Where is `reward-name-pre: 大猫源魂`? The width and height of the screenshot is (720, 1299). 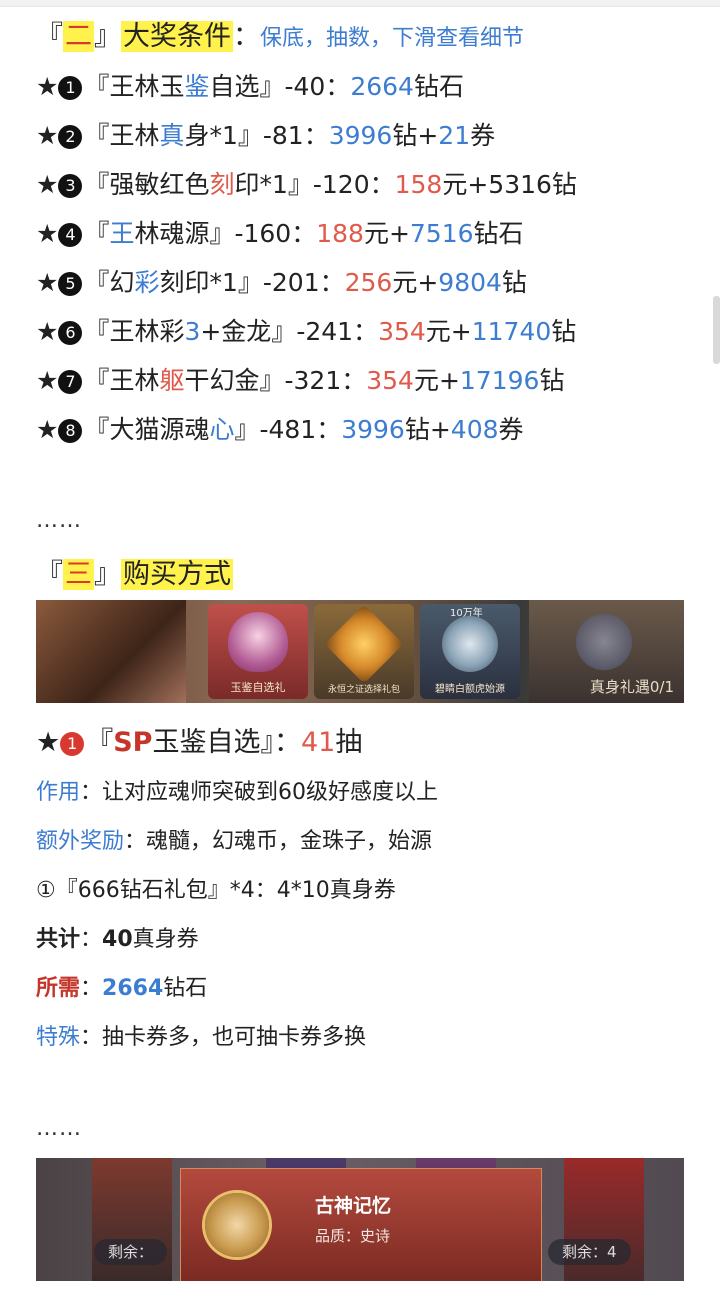
reward-name-pre: 大猫源魂 is located at coordinates (159, 429).